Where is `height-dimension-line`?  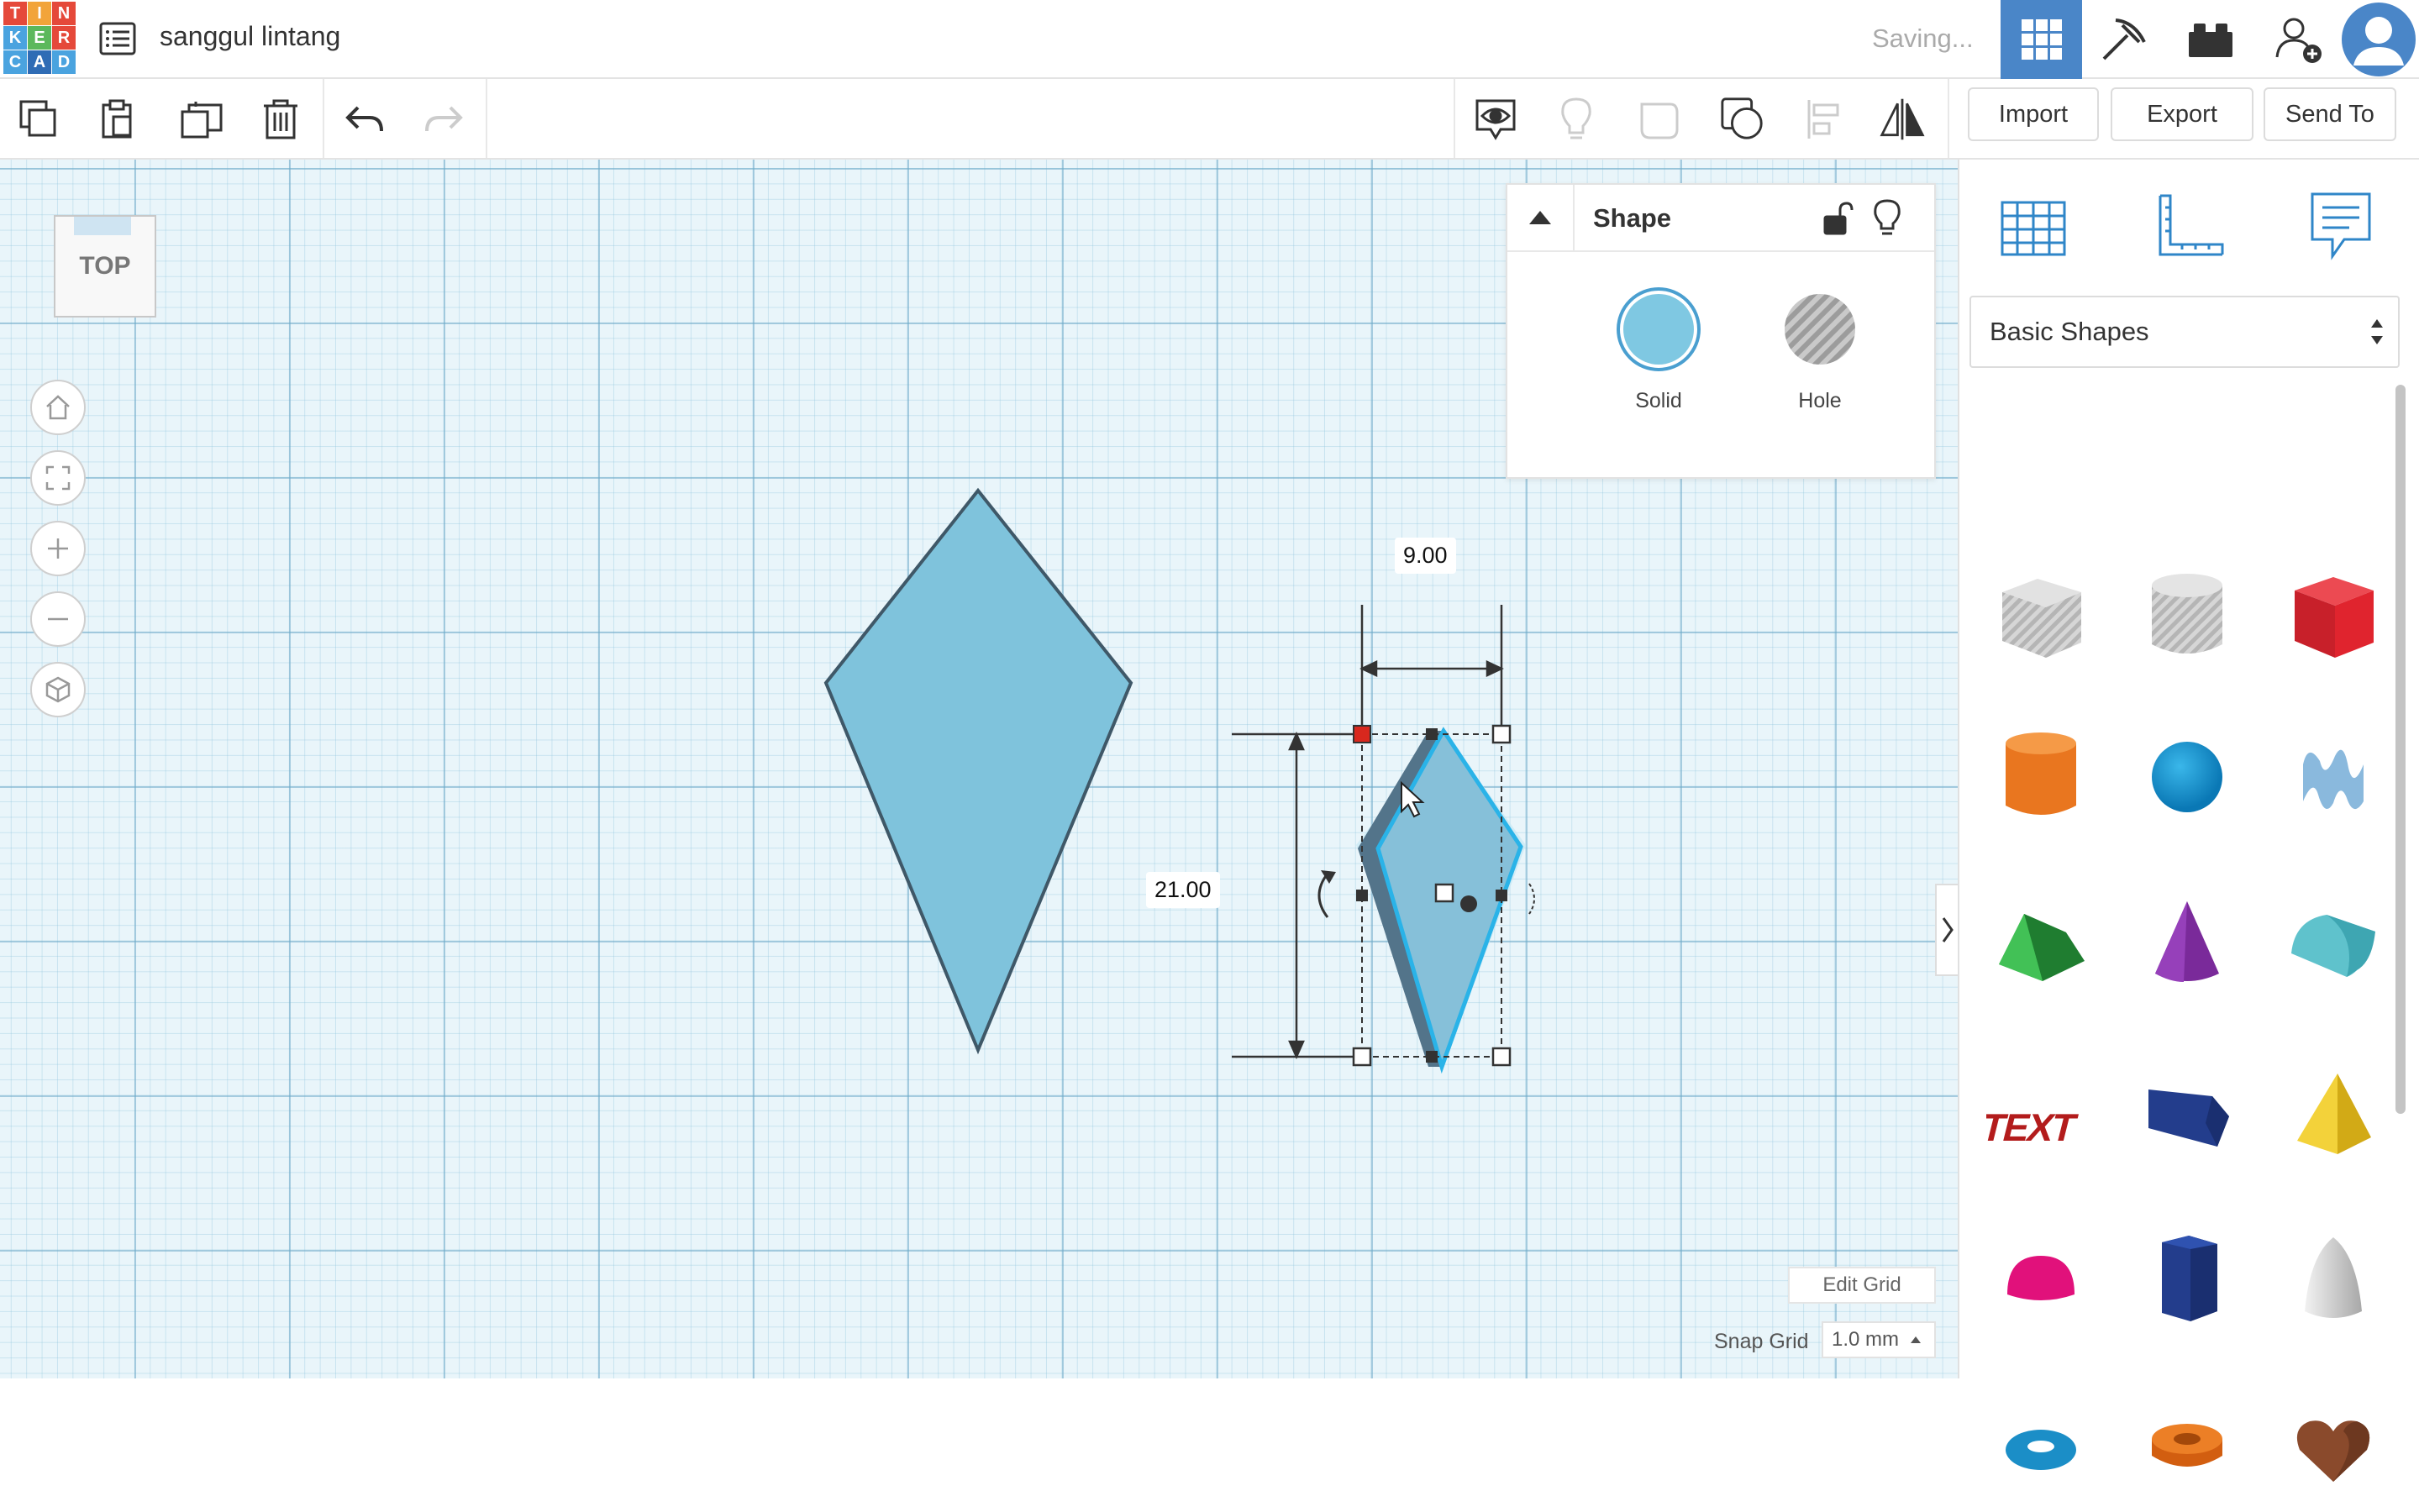 height-dimension-line is located at coordinates (1297, 895).